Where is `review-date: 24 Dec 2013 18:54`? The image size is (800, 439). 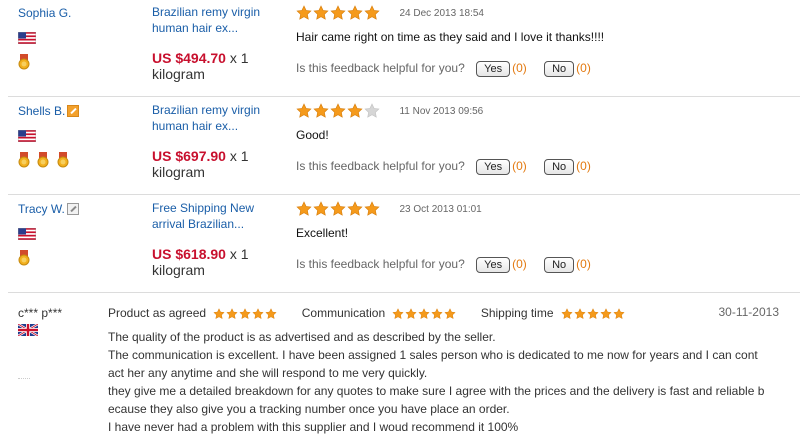
review-date: 24 Dec 2013 18:54 is located at coordinates (441, 13).